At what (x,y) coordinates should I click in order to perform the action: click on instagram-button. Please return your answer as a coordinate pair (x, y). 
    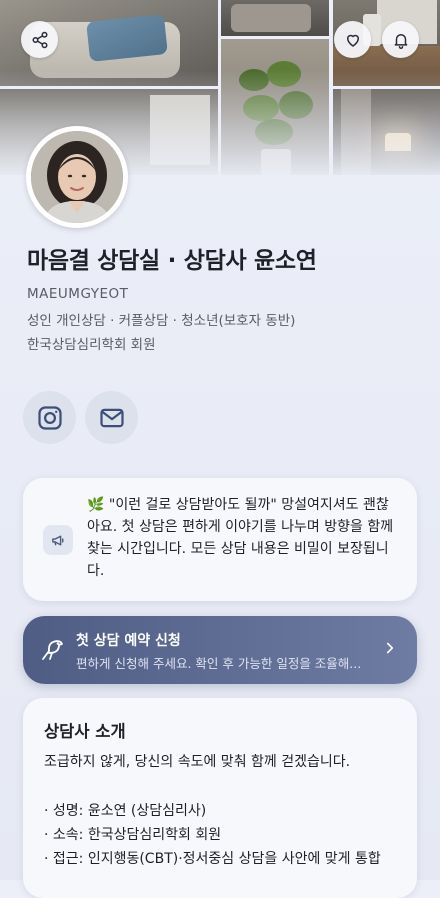
    Looking at the image, I should click on (49, 417).